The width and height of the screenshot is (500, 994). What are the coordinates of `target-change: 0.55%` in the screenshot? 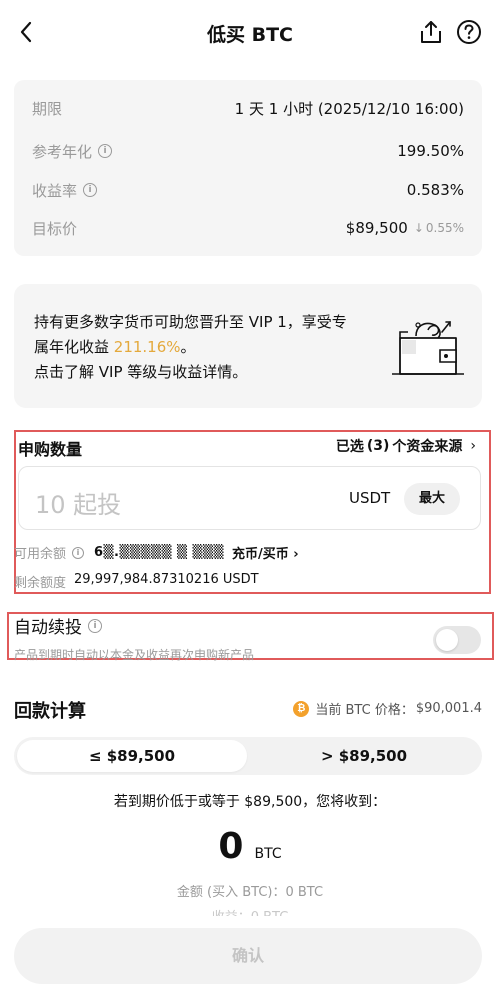 It's located at (444, 228).